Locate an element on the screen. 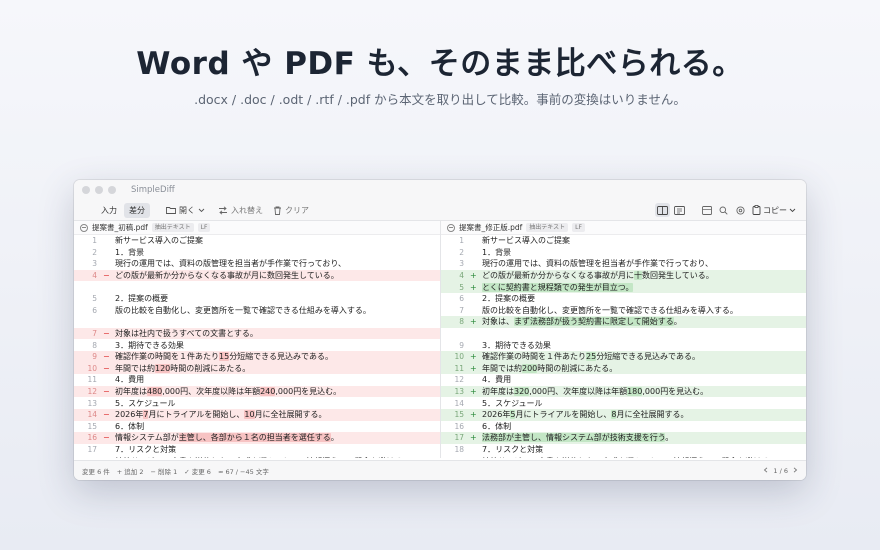  text-segment: 初年度は is located at coordinates (498, 392).